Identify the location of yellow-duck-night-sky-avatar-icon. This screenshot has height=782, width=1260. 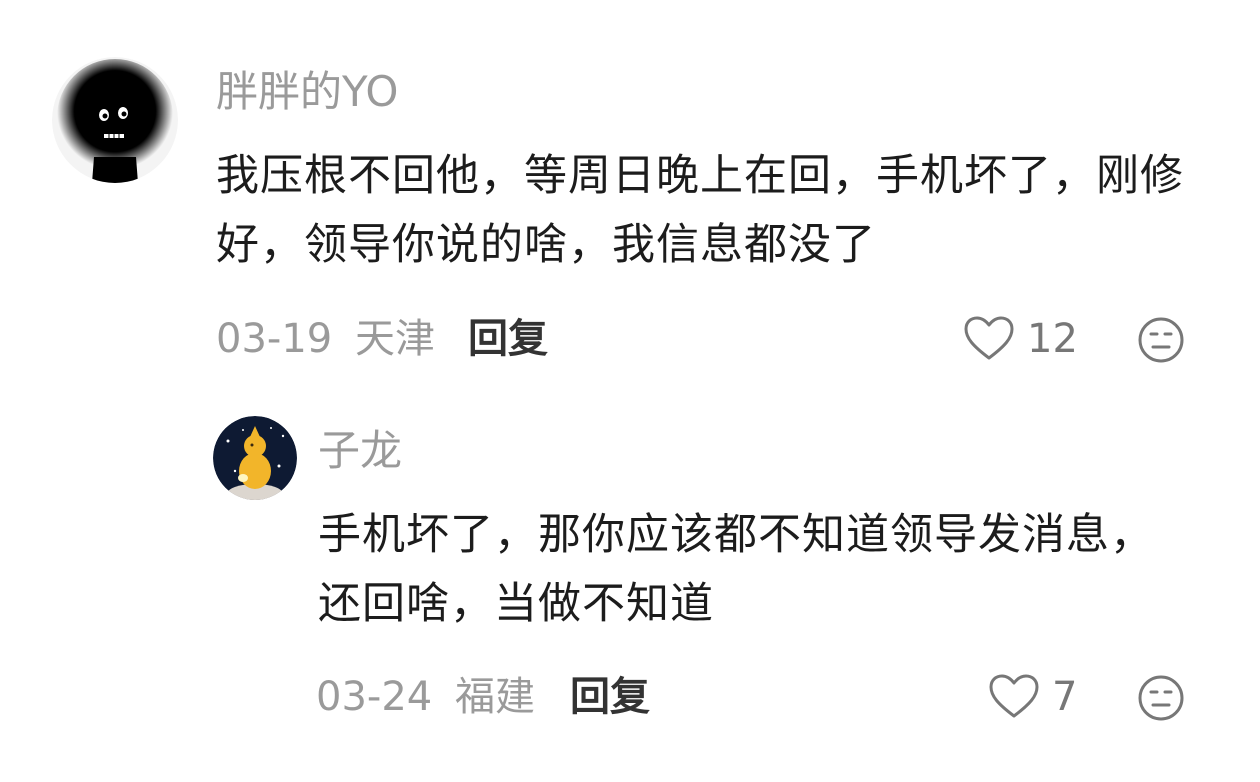
(255, 458).